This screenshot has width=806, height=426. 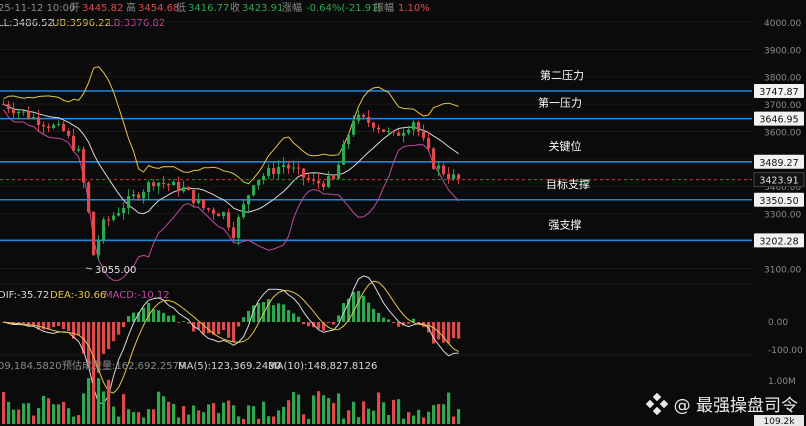 I want to click on y-tick-label: 3300.00, so click(x=782, y=216).